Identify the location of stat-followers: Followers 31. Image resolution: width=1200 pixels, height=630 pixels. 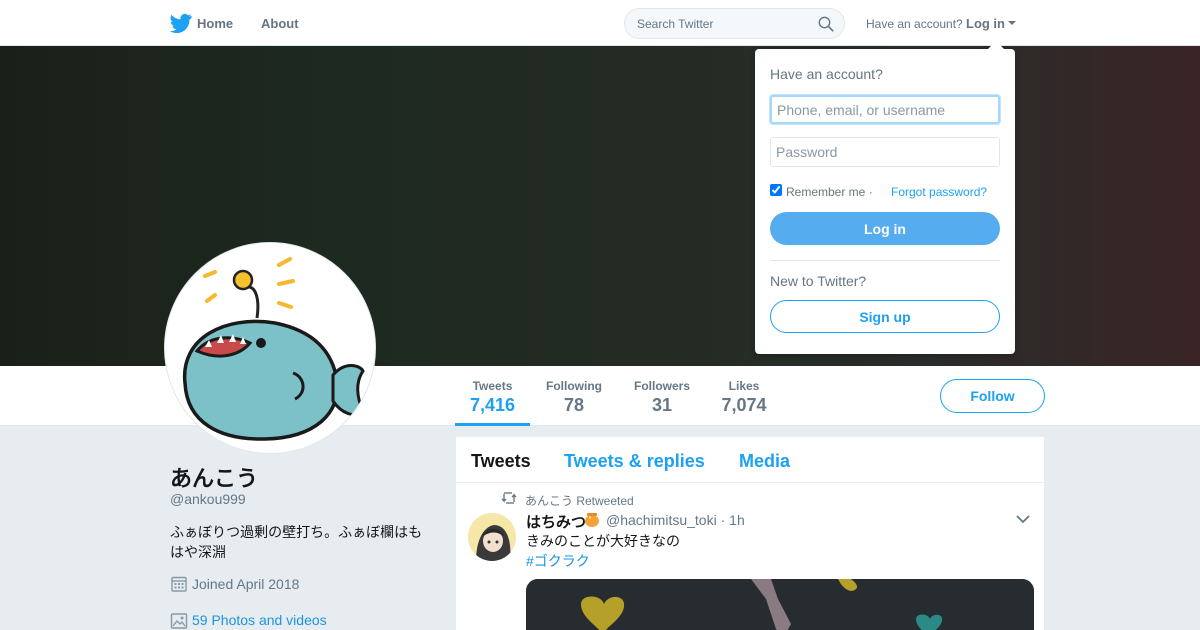
(662, 396).